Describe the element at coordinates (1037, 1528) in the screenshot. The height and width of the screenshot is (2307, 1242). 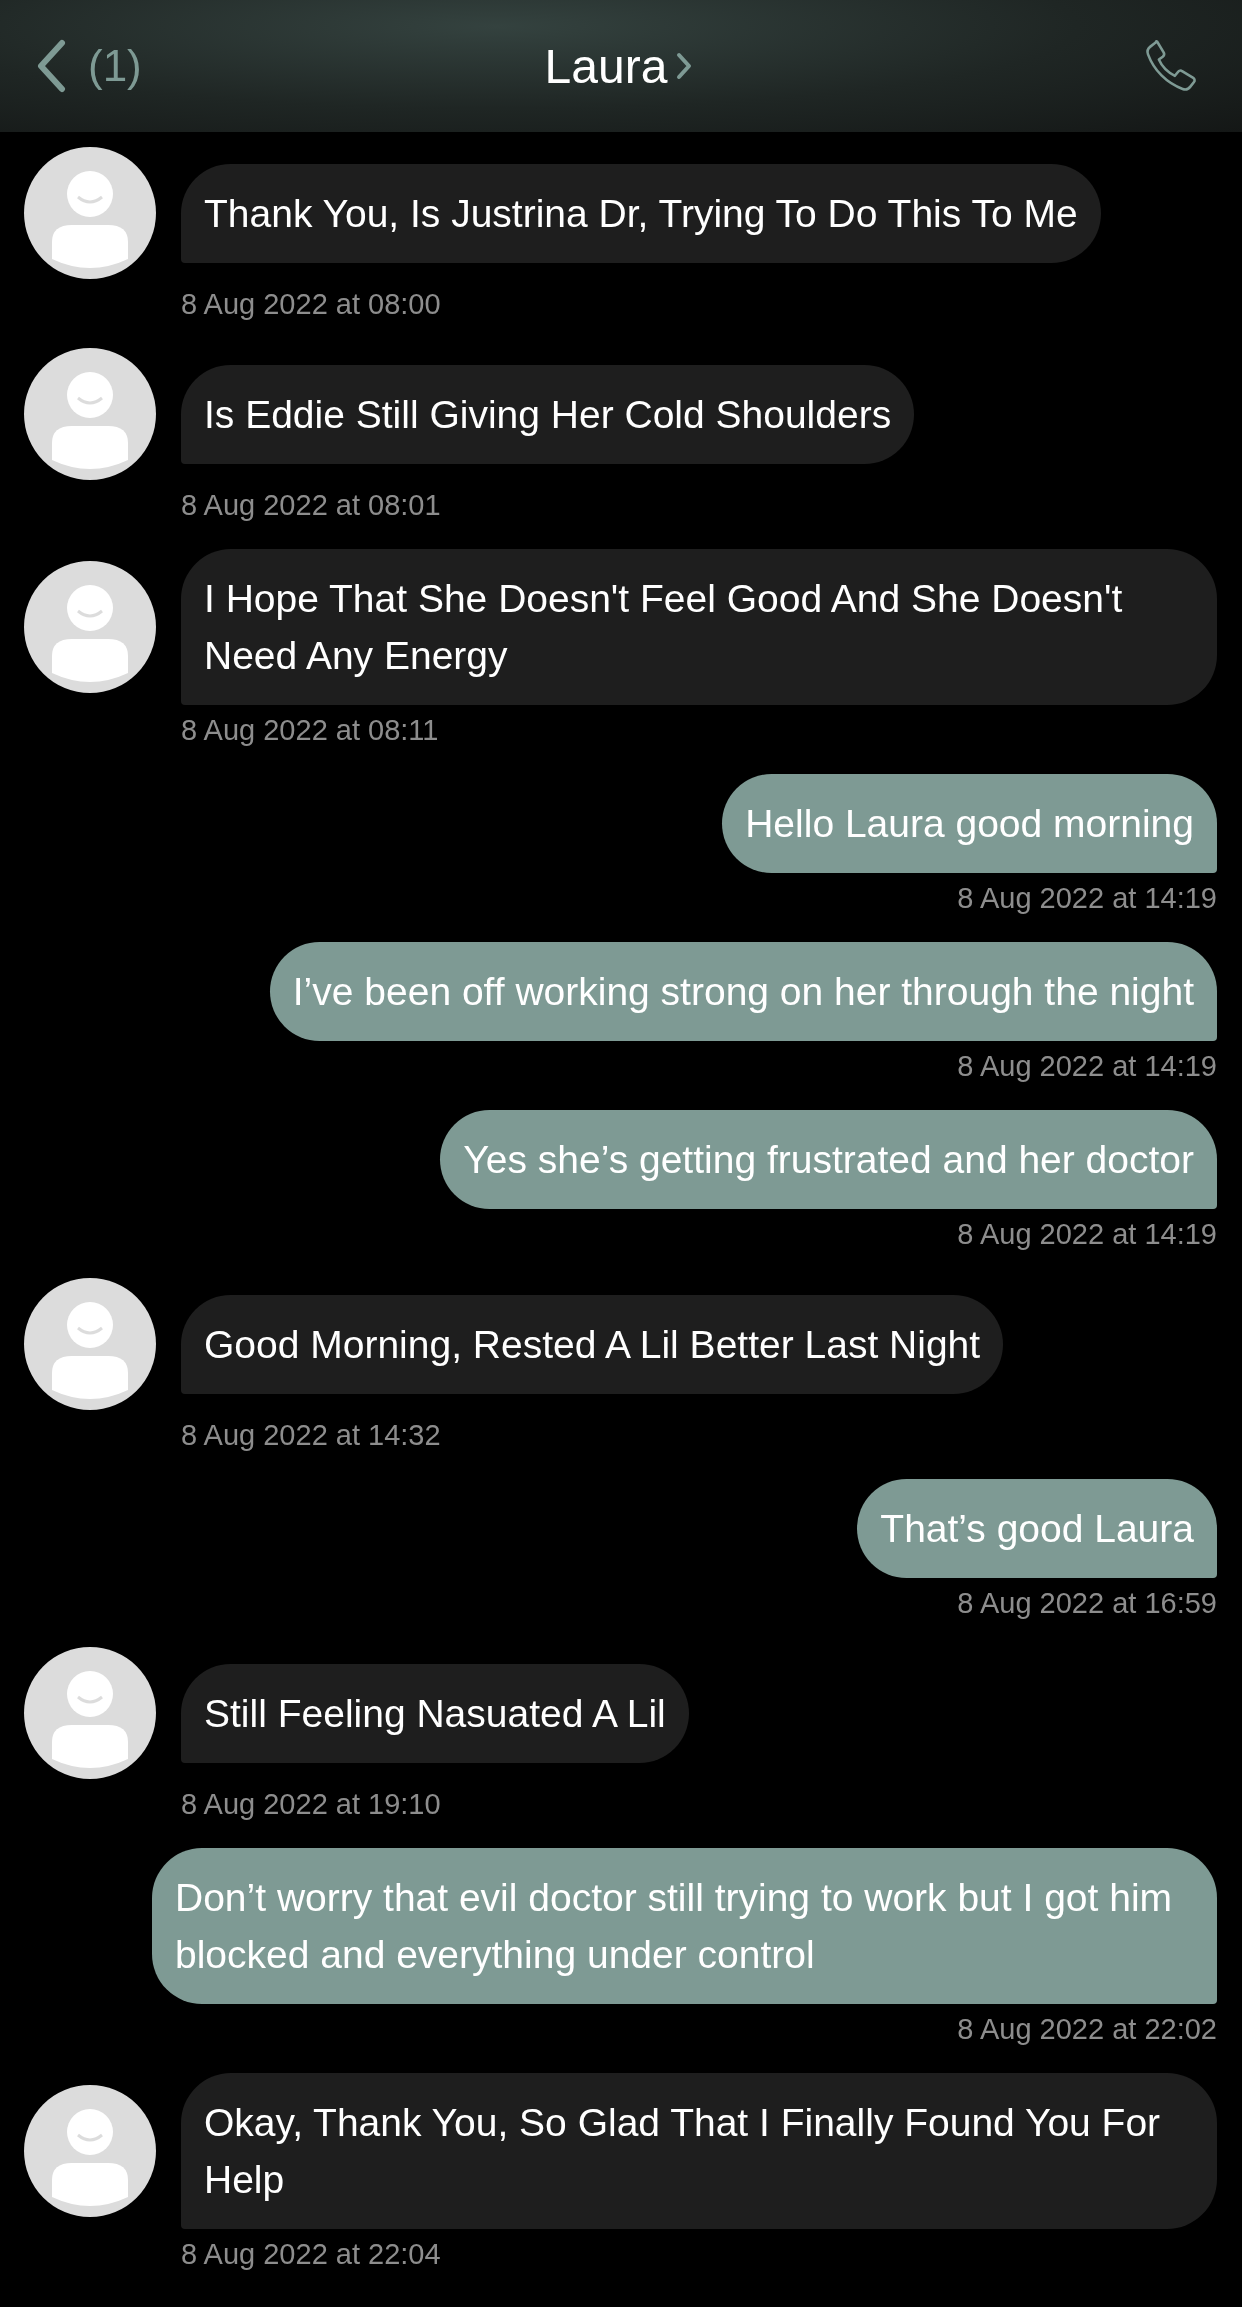
I see `message-bubble: That’s good Laura` at that location.